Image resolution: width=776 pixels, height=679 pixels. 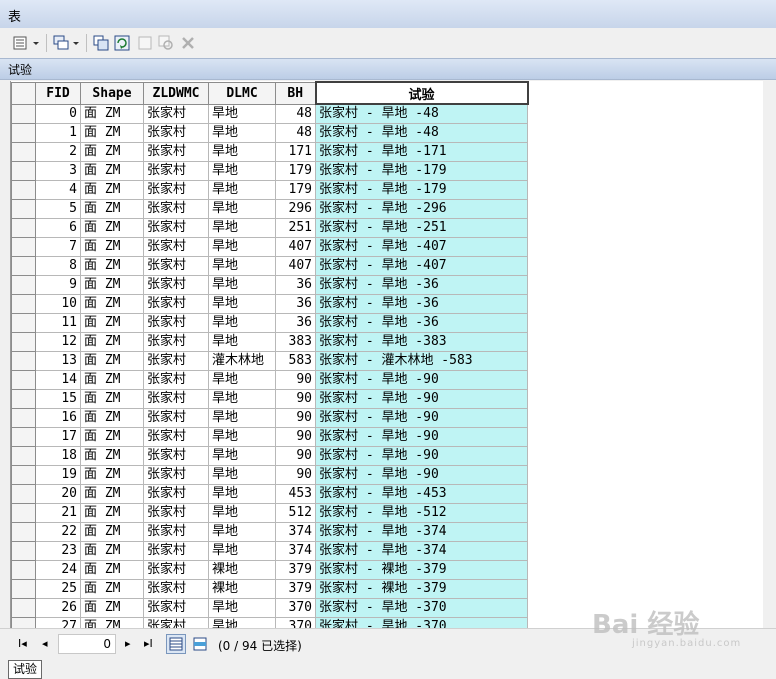 I want to click on cell-shiyan: 张家村 - 旱地 -374, so click(x=421, y=551).